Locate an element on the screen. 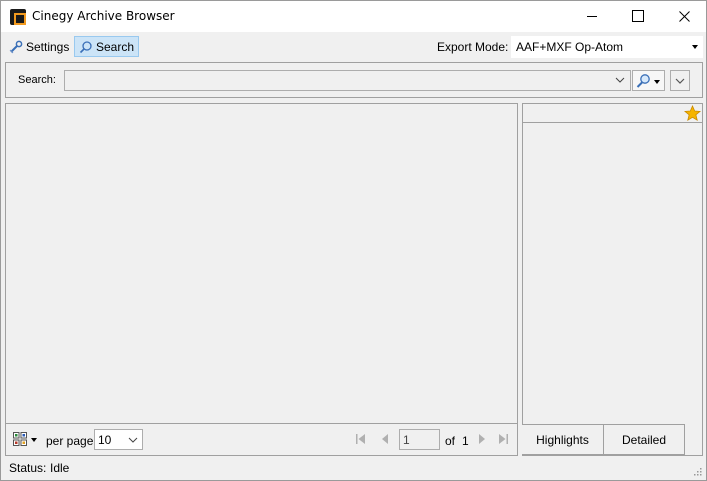 This screenshot has width=707, height=481. detail-tabs: Highlights Detailed is located at coordinates (612, 439).